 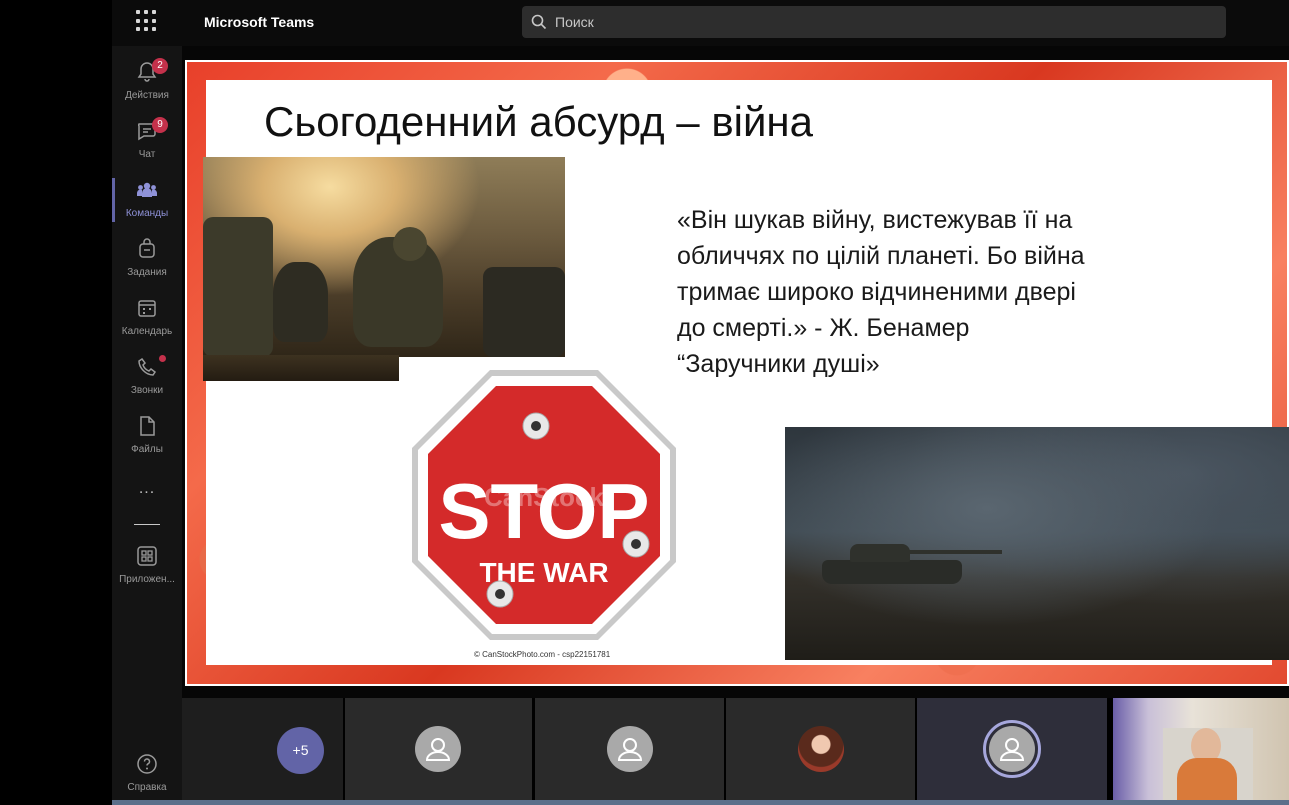 What do you see at coordinates (544, 497) in the screenshot?
I see `stock-watermark: CanStock` at bounding box center [544, 497].